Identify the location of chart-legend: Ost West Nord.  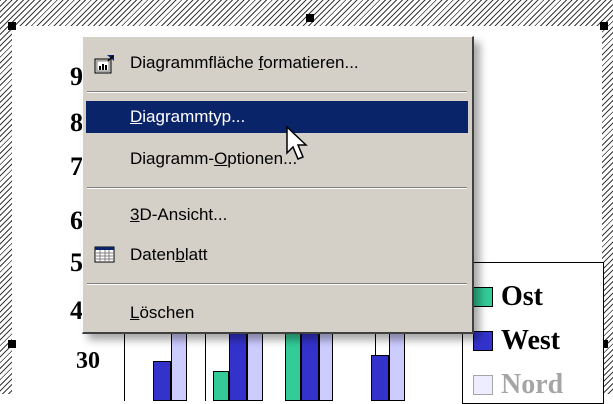
(533, 333).